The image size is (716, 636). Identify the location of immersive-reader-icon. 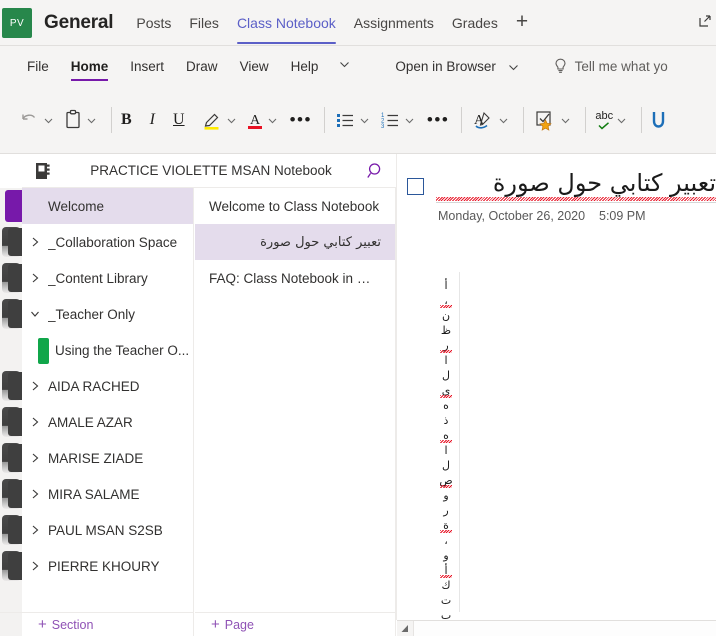
(659, 120).